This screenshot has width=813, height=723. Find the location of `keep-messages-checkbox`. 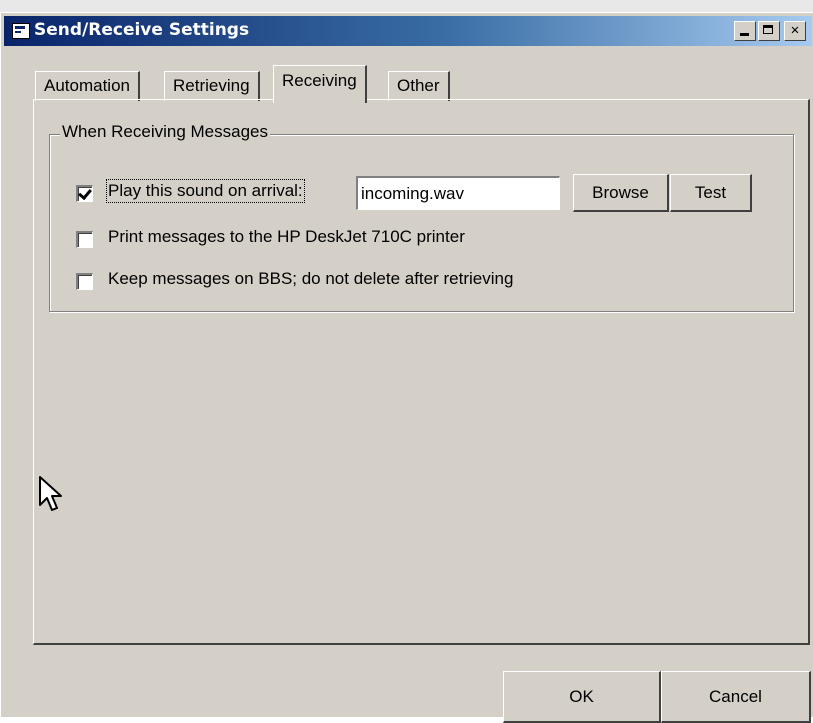

keep-messages-checkbox is located at coordinates (84, 281).